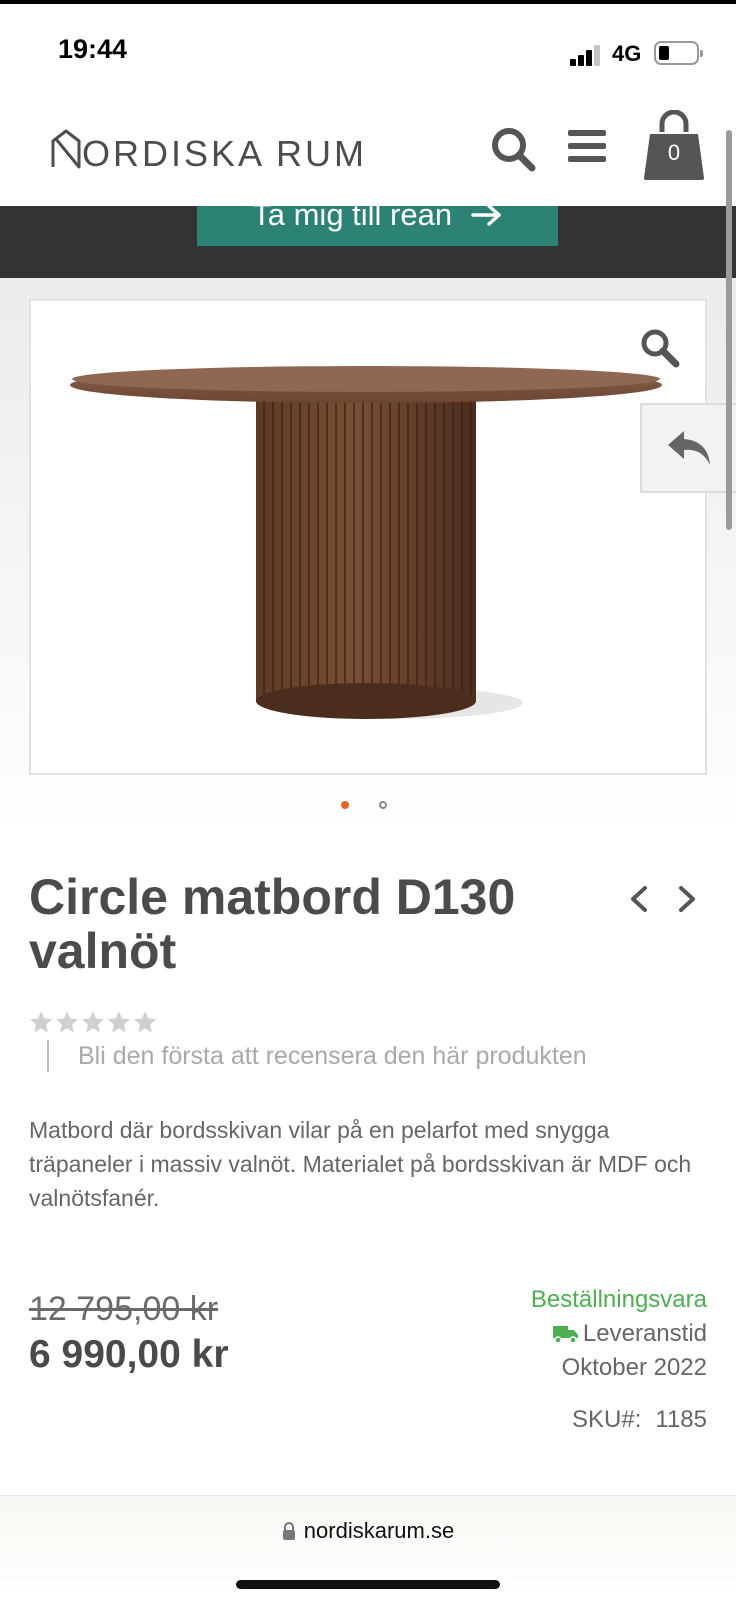  I want to click on sale-button: Ta mig till rean, so click(377, 226).